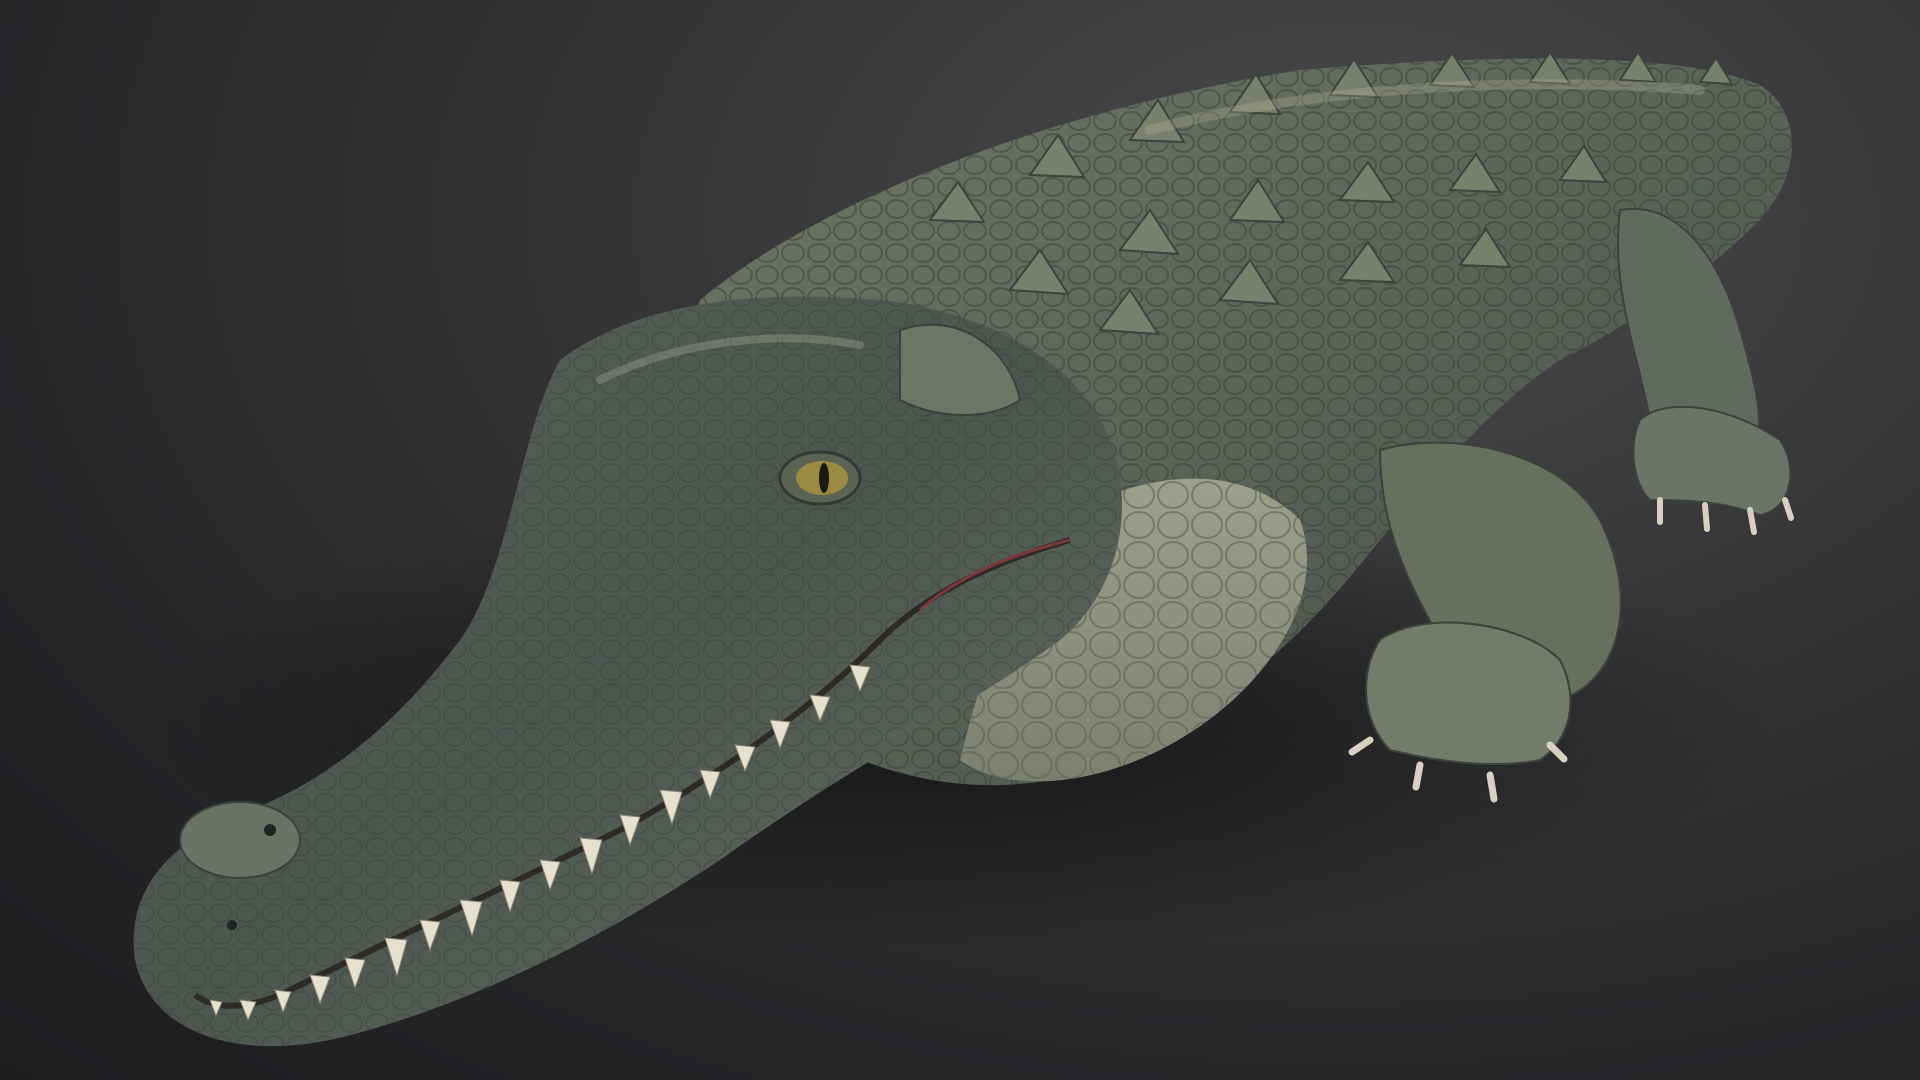  Describe the element at coordinates (820, 478) in the screenshot. I see `eye` at that location.